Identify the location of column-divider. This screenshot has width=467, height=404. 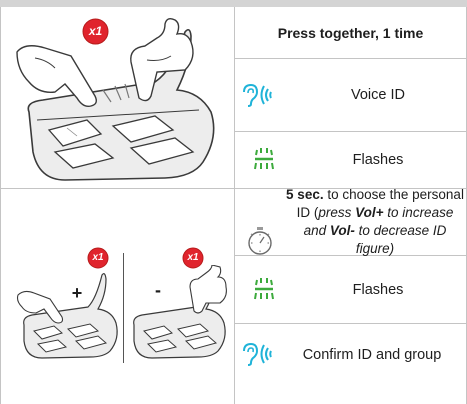
(234, 205).